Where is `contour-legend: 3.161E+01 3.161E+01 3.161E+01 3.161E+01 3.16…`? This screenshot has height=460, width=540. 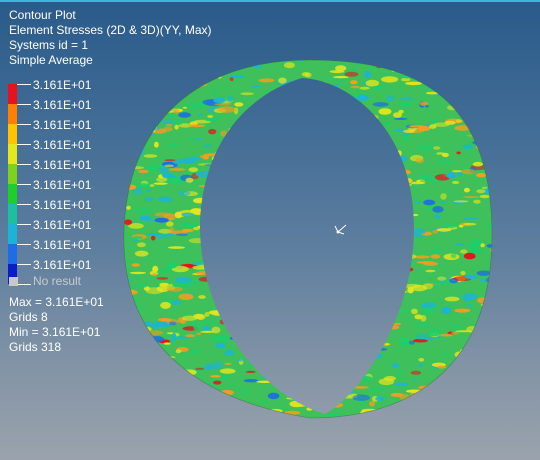 contour-legend: 3.161E+01 3.161E+01 3.161E+01 3.161E+01 3.16… is located at coordinates (67, 181).